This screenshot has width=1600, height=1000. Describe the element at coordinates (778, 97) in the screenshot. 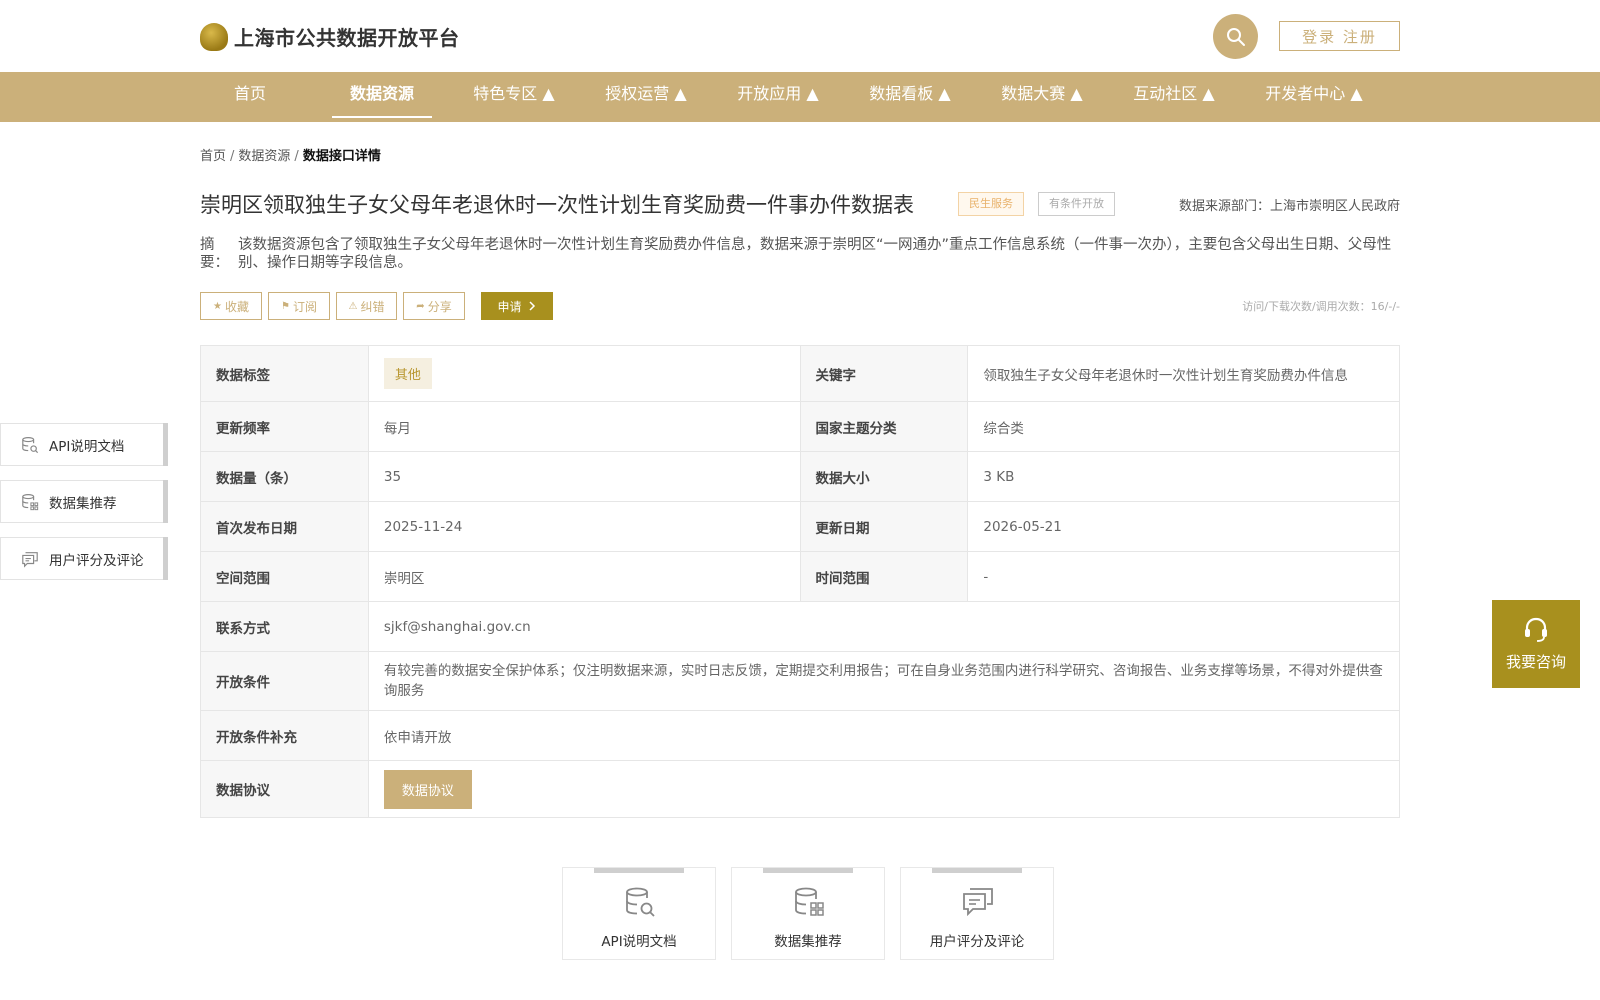

I see `nav-open-apps: 开放应用 ▲` at that location.